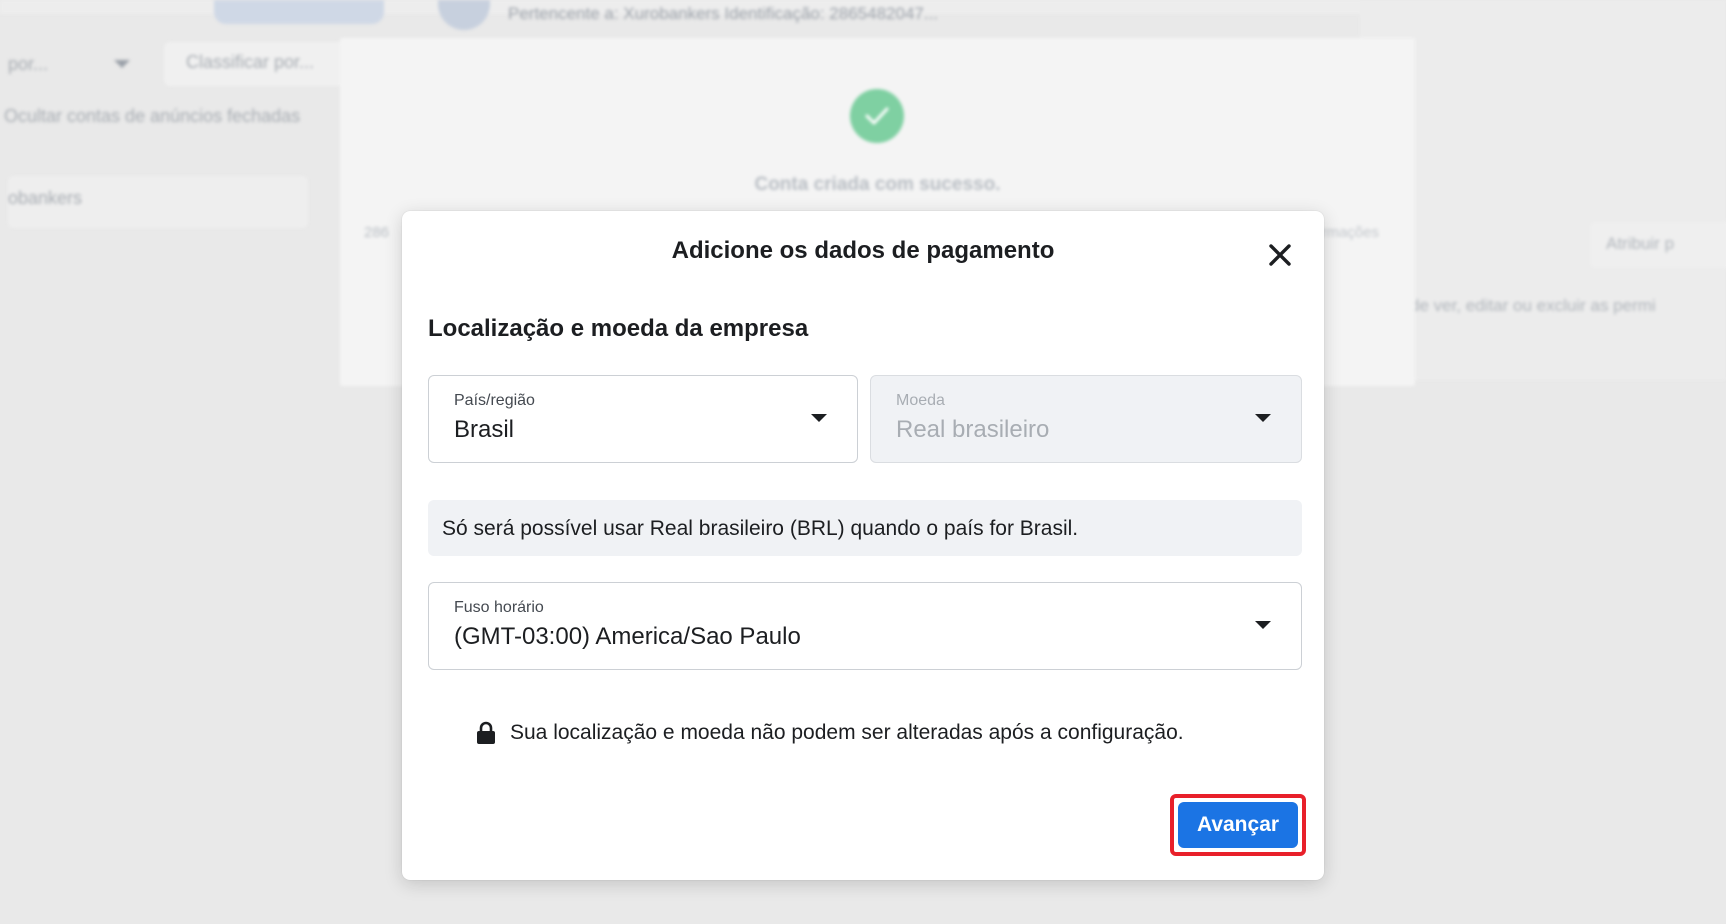 This screenshot has height=924, width=1726. I want to click on timezone-label: Fuso horário, so click(499, 607).